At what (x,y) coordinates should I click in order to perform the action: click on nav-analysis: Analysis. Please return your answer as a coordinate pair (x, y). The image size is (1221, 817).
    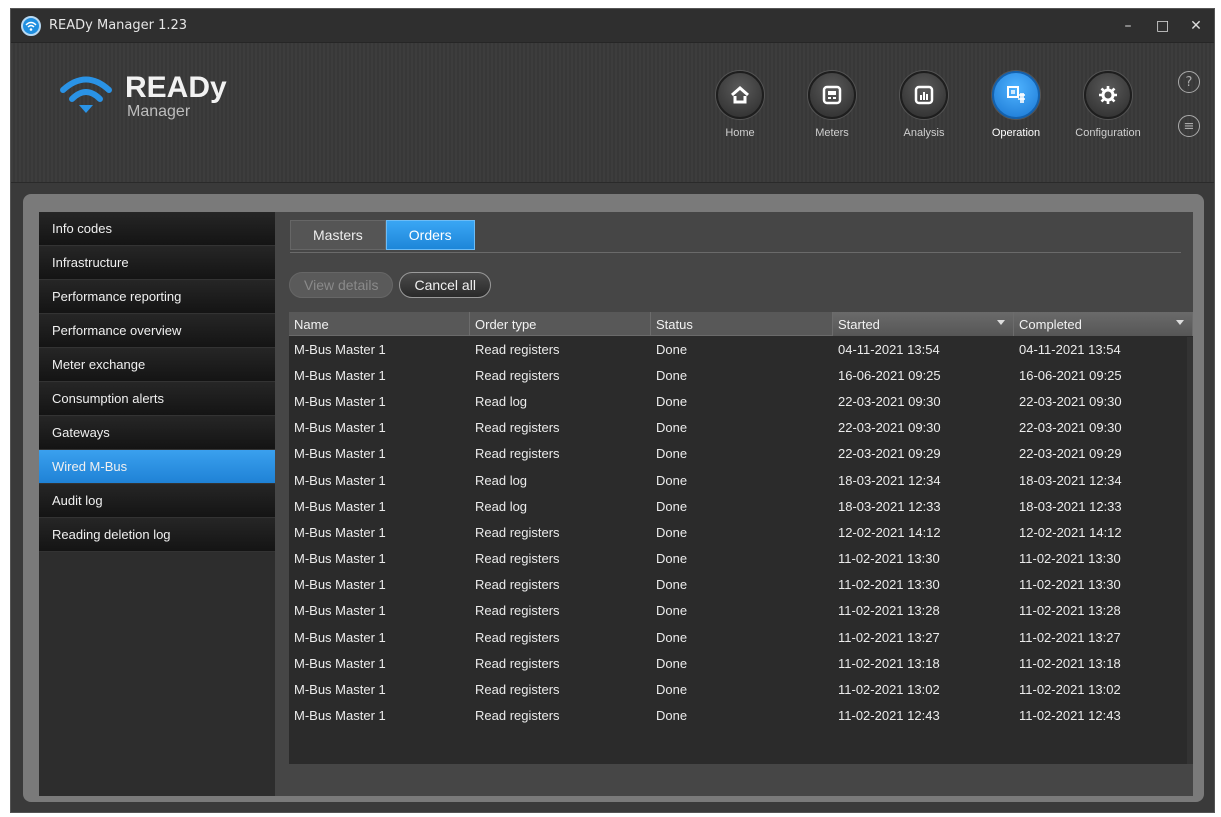
    Looking at the image, I should click on (924, 105).